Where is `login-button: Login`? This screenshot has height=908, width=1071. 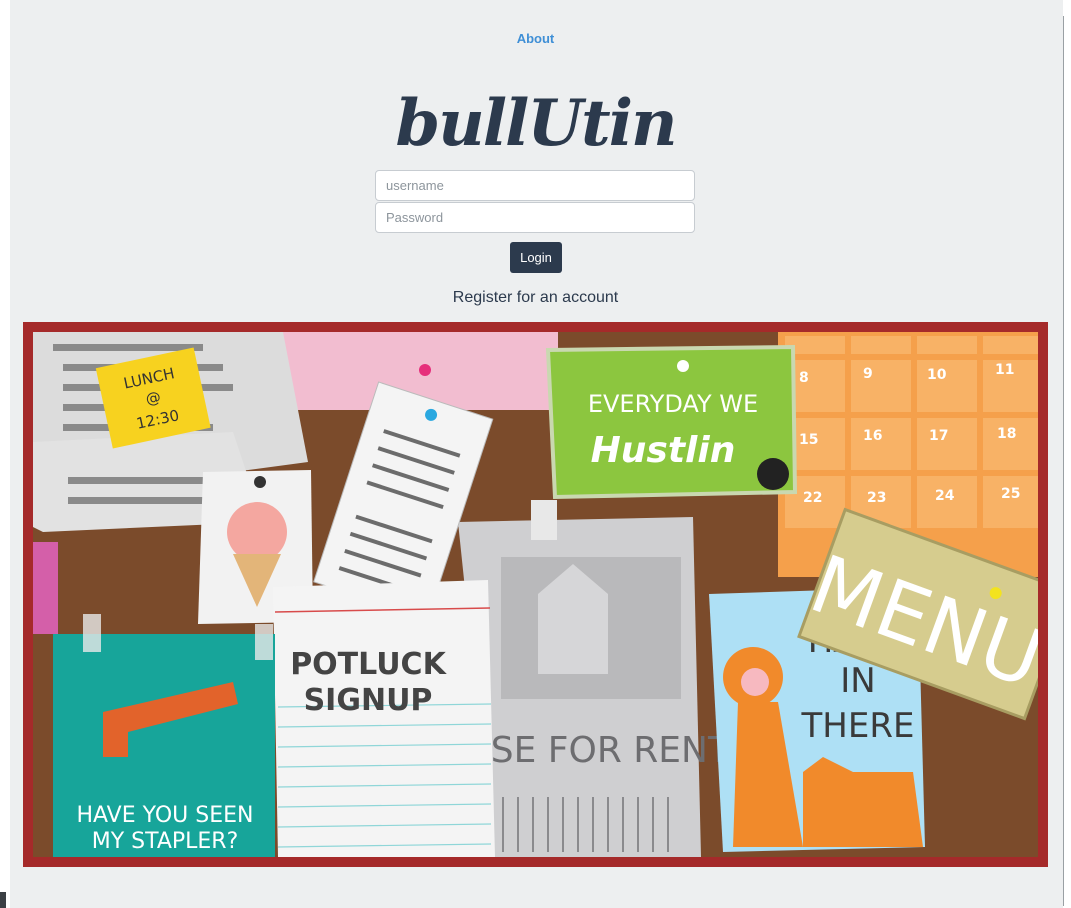
login-button: Login is located at coordinates (536, 257).